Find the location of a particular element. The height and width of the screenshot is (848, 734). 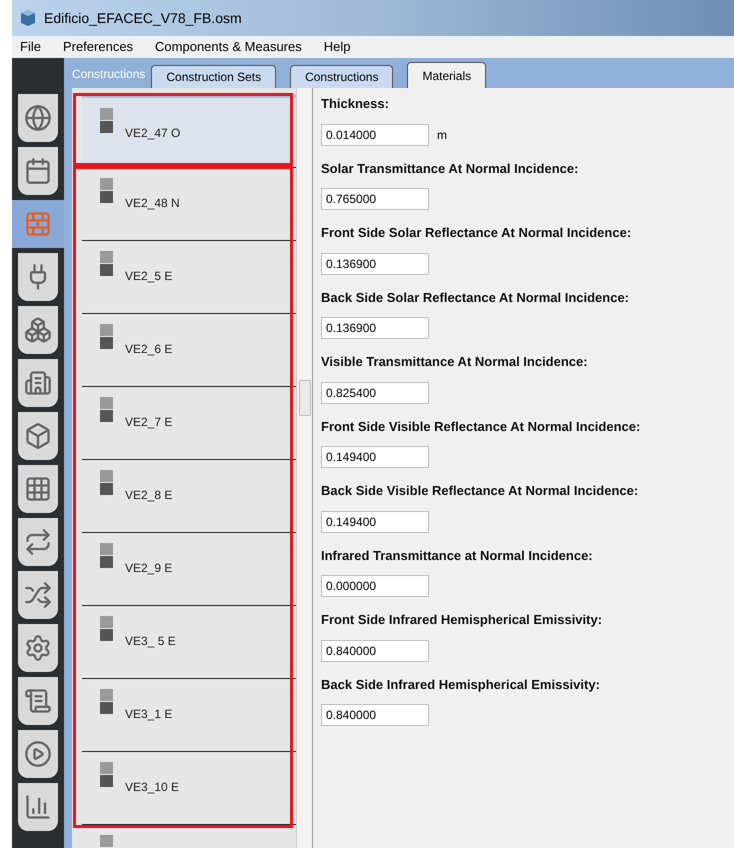

menu-item: Components & Measures is located at coordinates (228, 47).